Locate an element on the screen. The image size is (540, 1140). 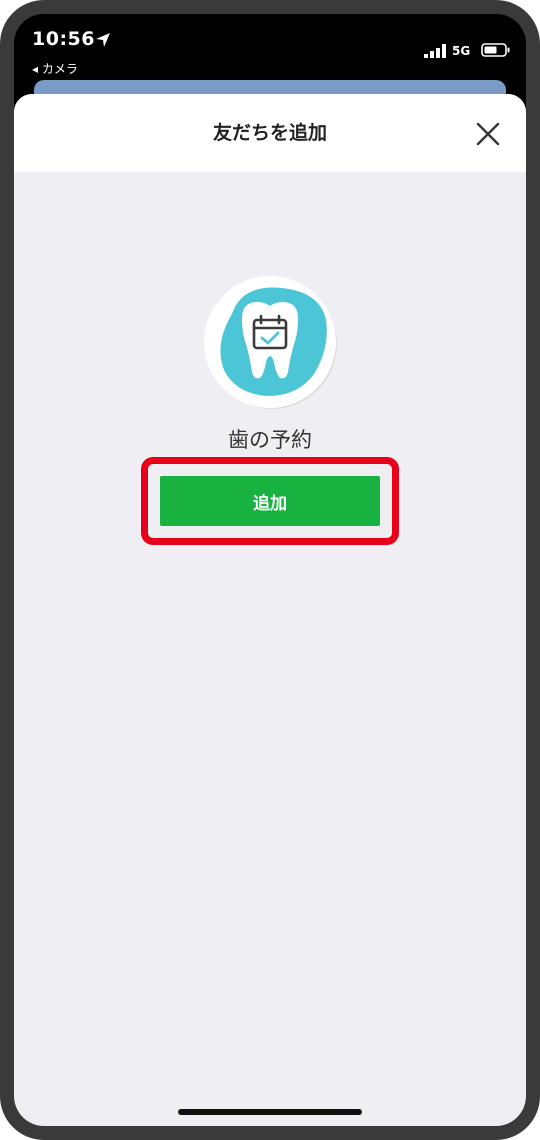
network-type: 5G is located at coordinates (461, 51).